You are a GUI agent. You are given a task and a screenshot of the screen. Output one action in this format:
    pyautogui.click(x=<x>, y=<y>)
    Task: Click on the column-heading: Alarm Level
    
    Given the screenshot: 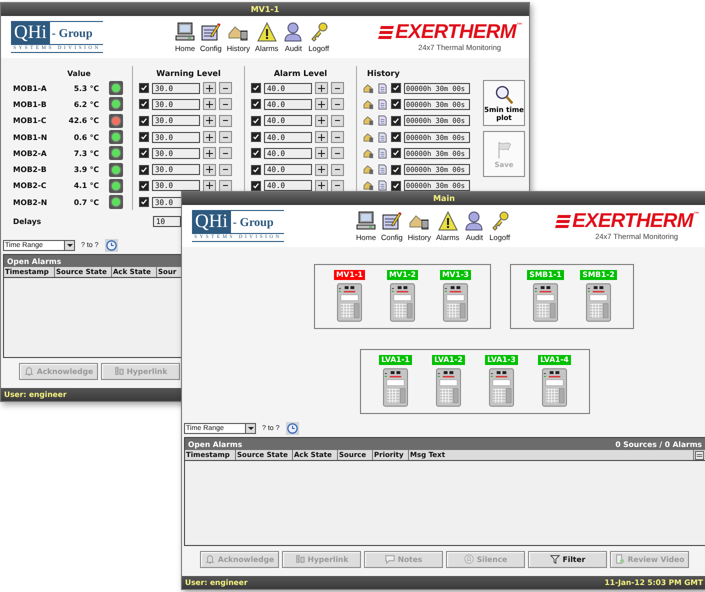 What is the action you would take?
    pyautogui.click(x=301, y=73)
    